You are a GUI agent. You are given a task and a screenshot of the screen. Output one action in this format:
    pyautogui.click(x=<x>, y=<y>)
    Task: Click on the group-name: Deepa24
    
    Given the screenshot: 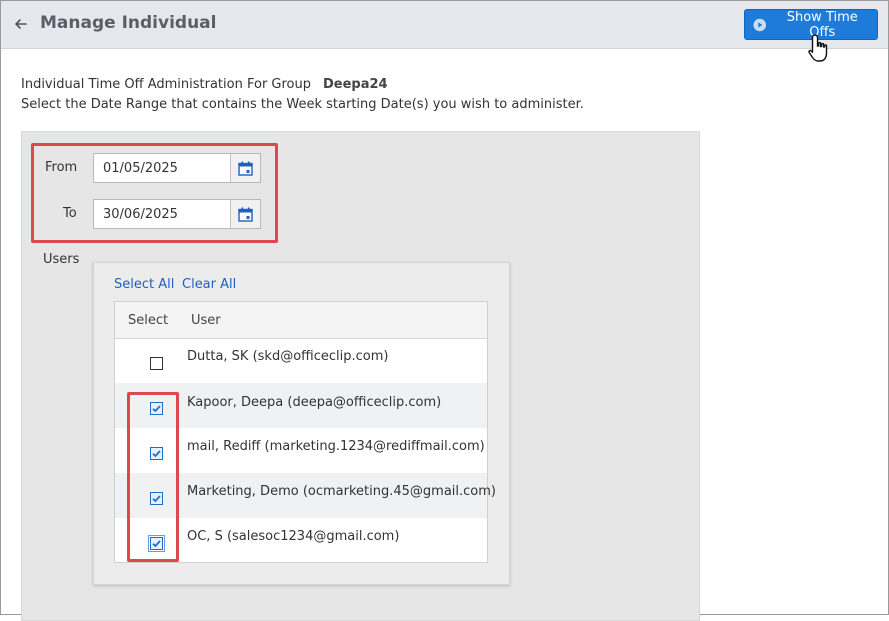 What is the action you would take?
    pyautogui.click(x=355, y=84)
    